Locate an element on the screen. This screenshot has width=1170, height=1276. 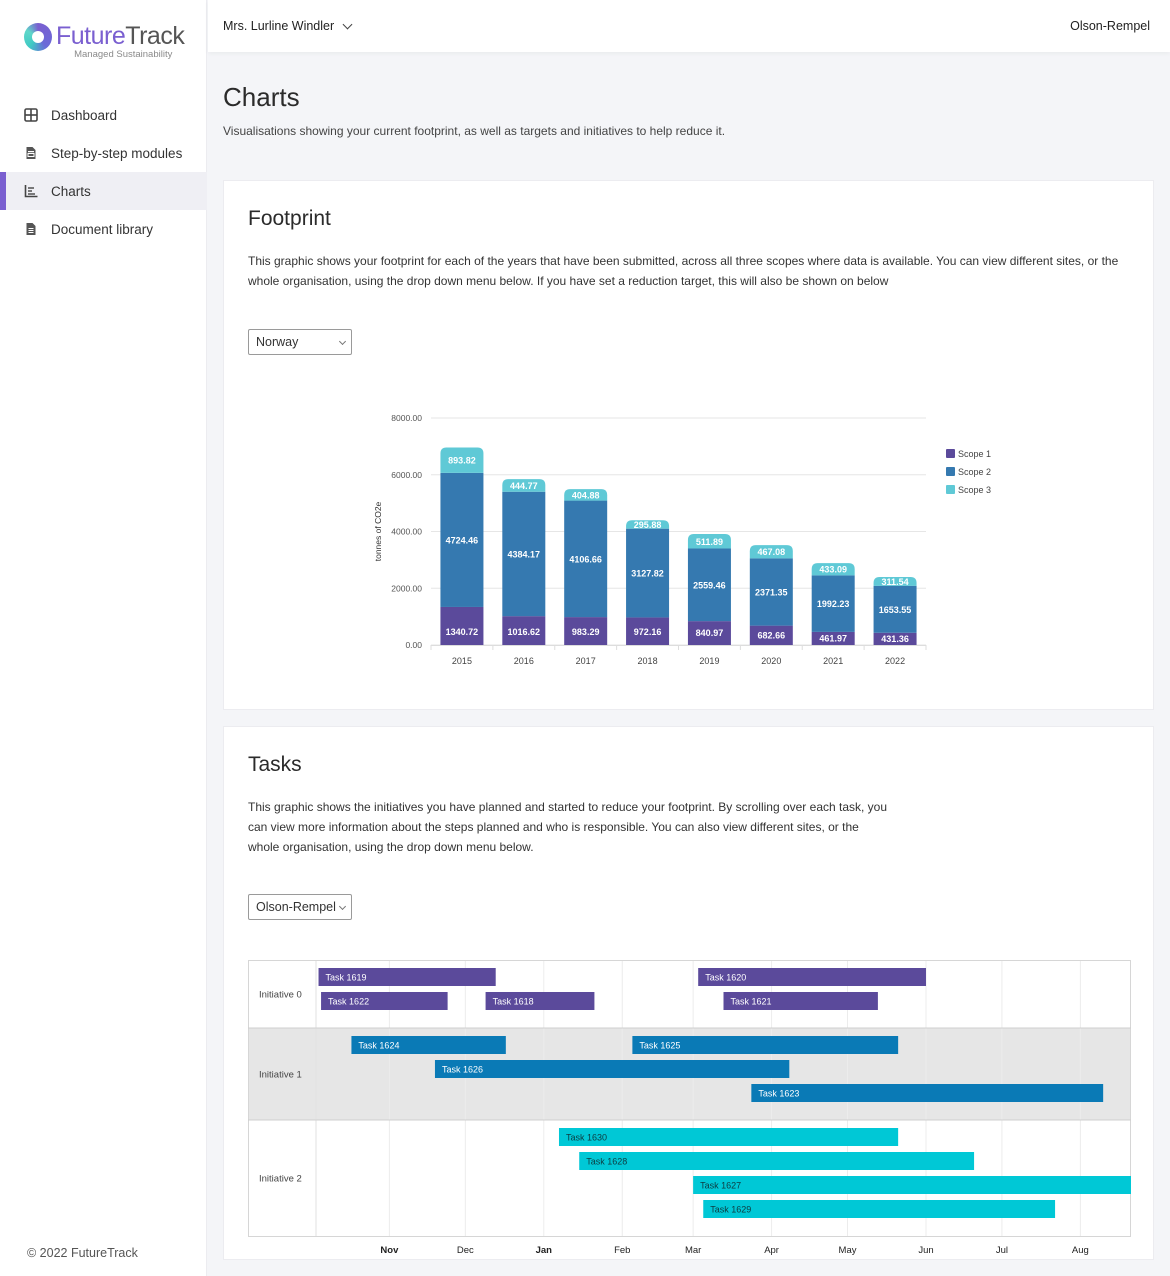
x-tick-label: 2021 is located at coordinates (833, 661).